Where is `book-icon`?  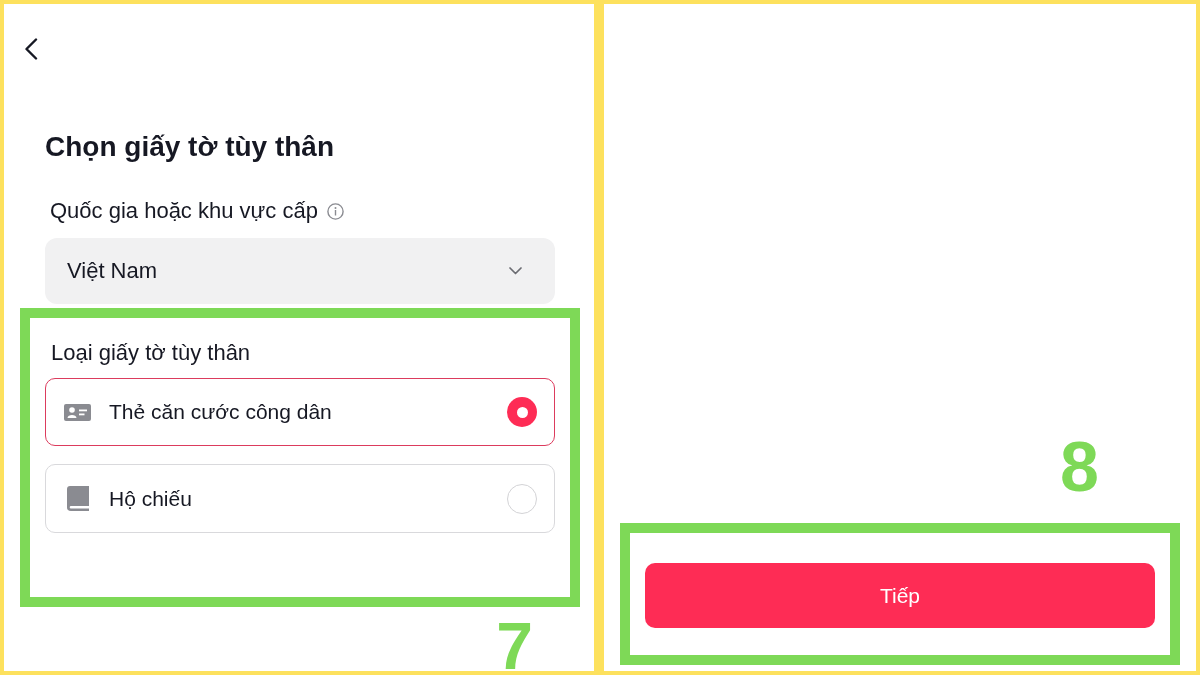
book-icon is located at coordinates (78, 498).